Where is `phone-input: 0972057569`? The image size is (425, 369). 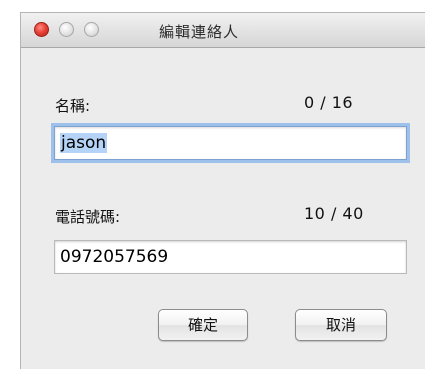 phone-input: 0972057569 is located at coordinates (230, 257).